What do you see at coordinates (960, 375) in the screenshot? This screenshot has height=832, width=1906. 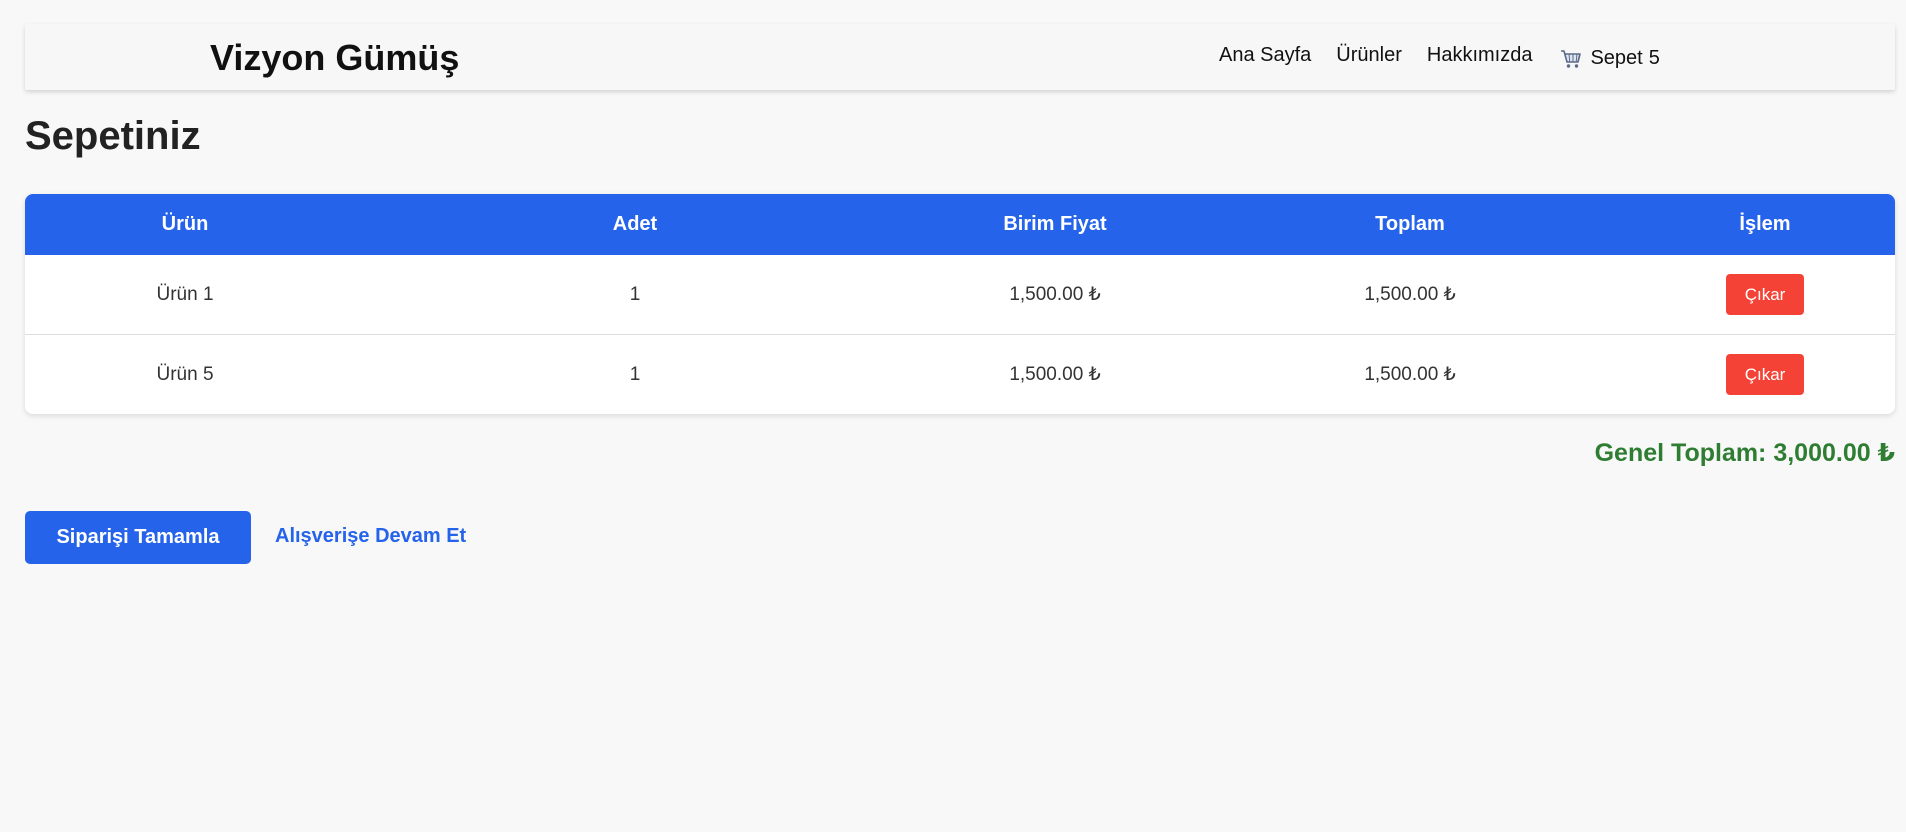 I see `table-row: Ürün 5 1 1,500.00 ₺ 1,500.00 ₺ Çıkar` at bounding box center [960, 375].